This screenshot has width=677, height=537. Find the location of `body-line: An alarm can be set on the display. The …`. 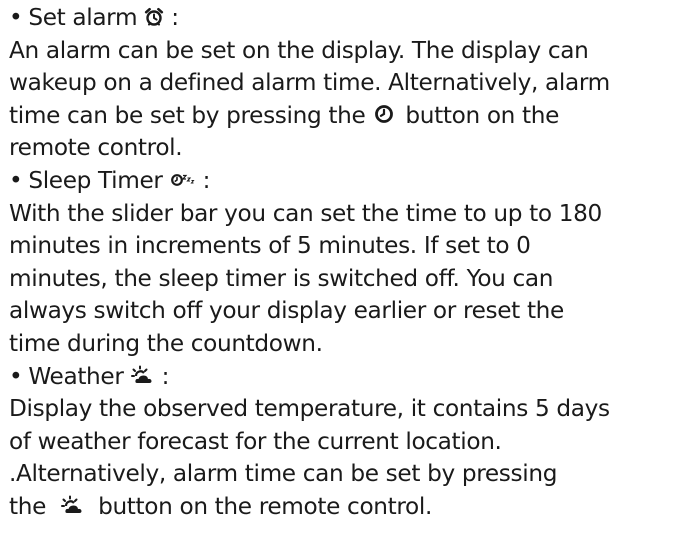

body-line: An alarm can be set on the display. The … is located at coordinates (299, 50).